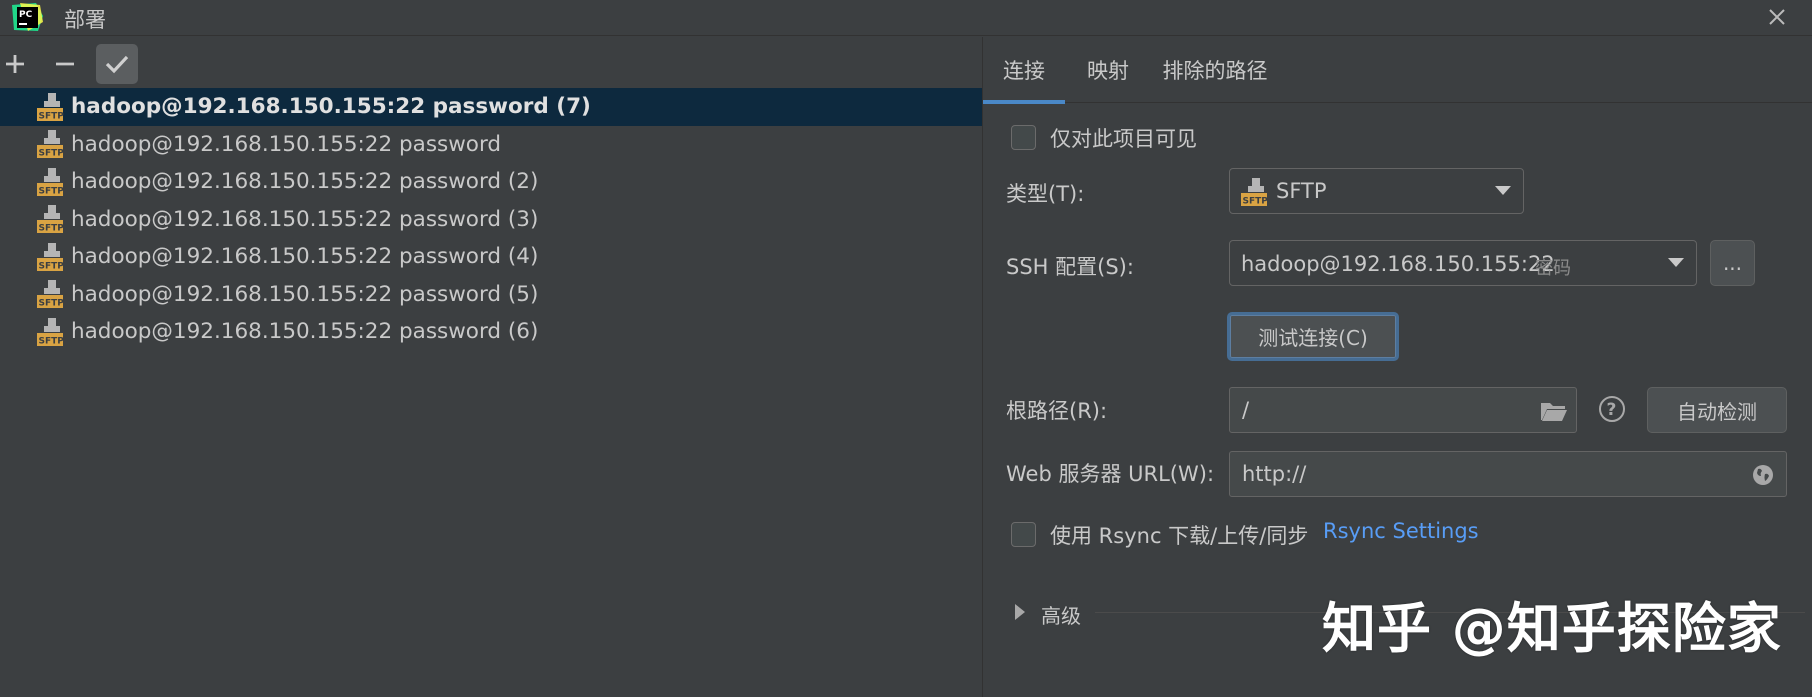  What do you see at coordinates (1553, 268) in the screenshot?
I see `ssh-config-hint: 密码` at bounding box center [1553, 268].